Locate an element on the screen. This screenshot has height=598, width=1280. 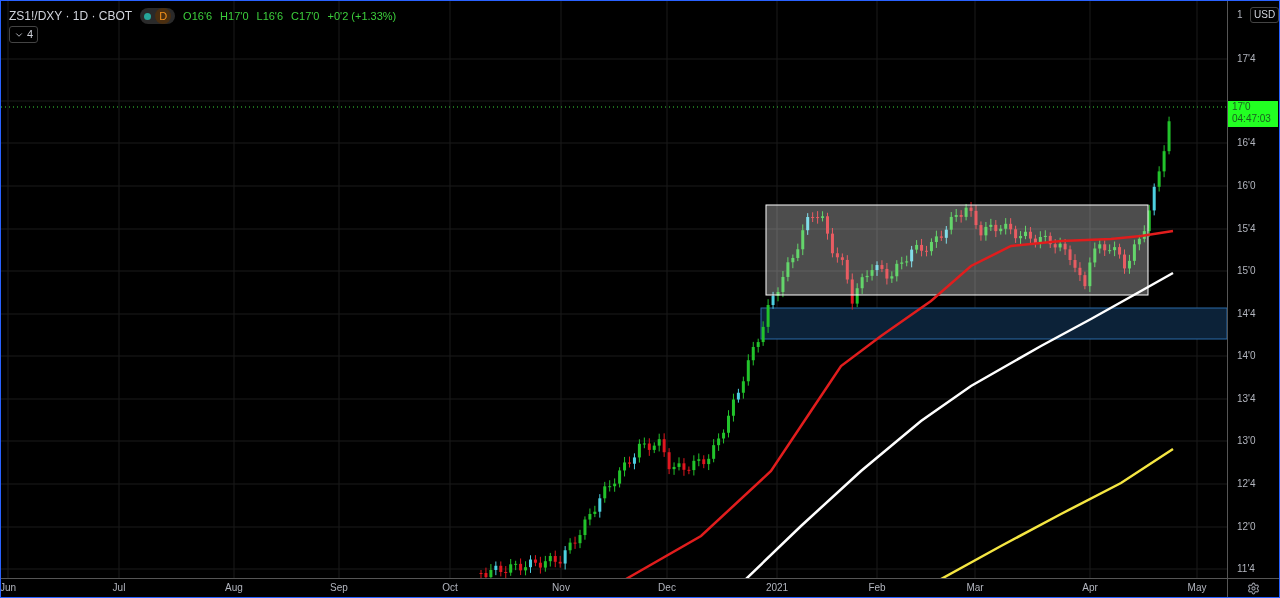
time-axis-label: Apr is located at coordinates (1090, 588).